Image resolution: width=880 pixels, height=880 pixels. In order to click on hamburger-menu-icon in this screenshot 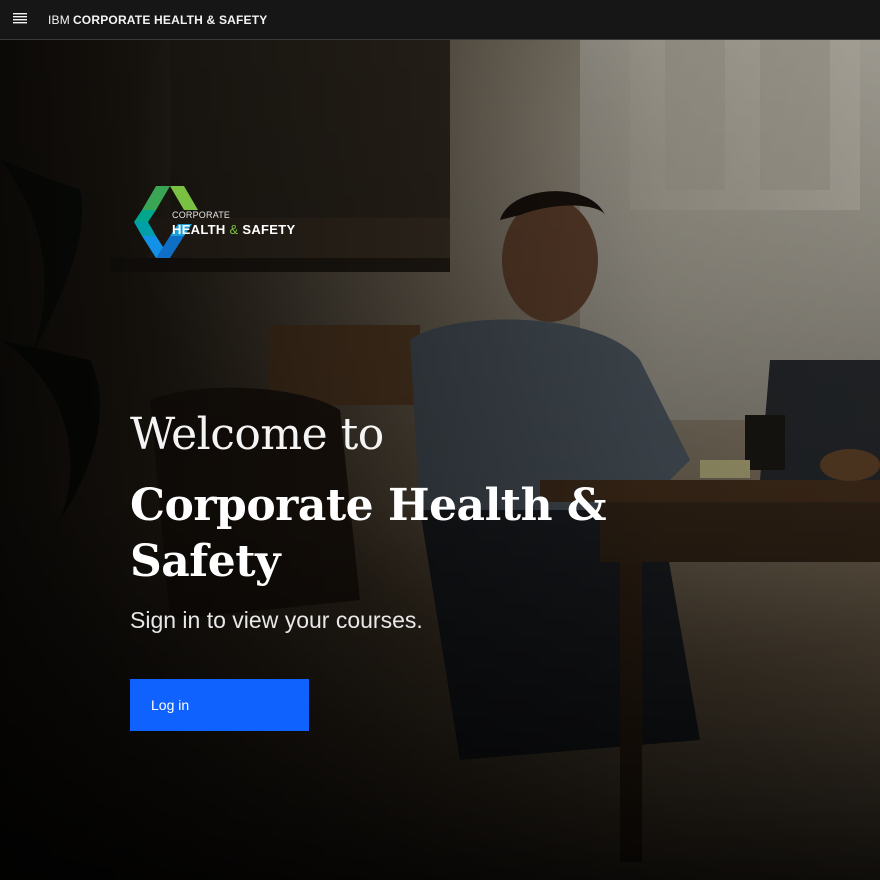, I will do `click(20, 20)`.